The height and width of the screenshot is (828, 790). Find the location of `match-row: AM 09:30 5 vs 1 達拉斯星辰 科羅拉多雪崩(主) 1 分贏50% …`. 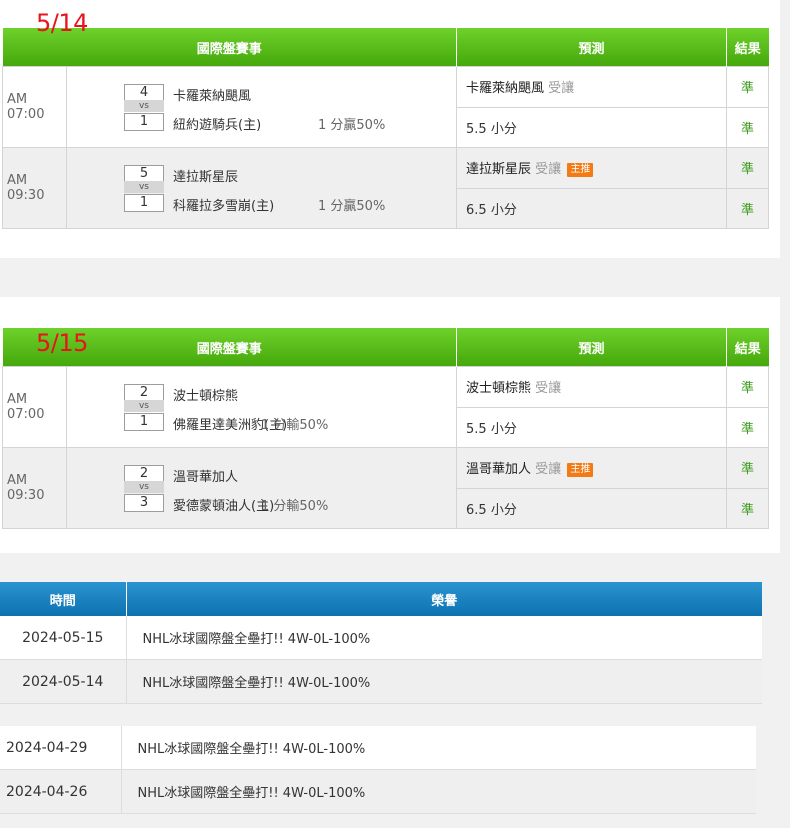

match-row: AM 09:30 5 vs 1 達拉斯星辰 科羅拉多雪崩(主) 1 分贏50% … is located at coordinates (386, 188).